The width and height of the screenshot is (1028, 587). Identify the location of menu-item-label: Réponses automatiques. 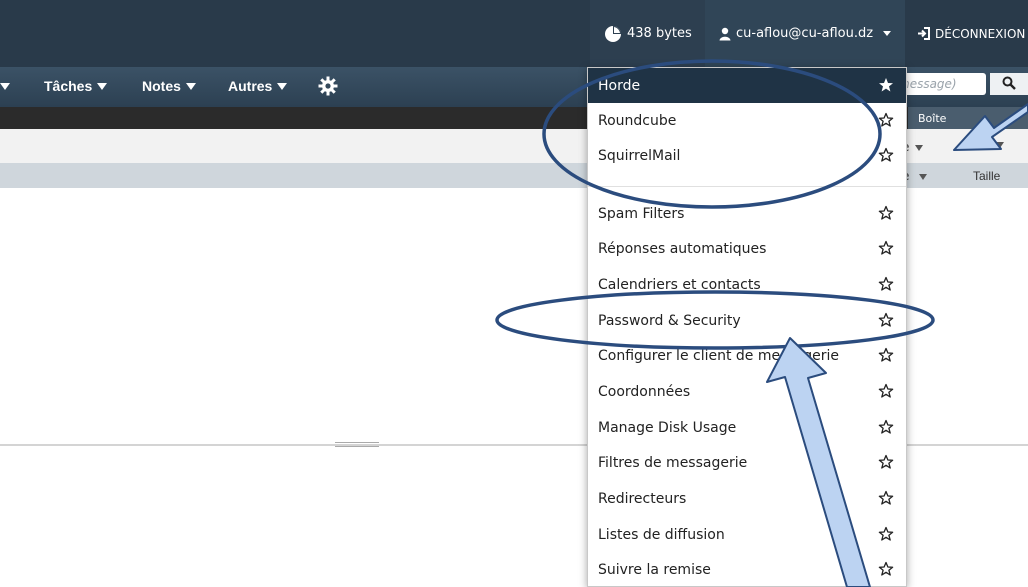
(682, 248).